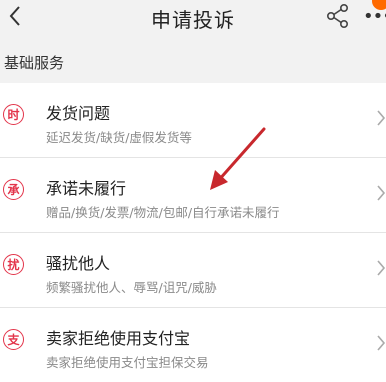 The width and height of the screenshot is (386, 382). I want to click on item-title: 骚扰他人, so click(78, 263).